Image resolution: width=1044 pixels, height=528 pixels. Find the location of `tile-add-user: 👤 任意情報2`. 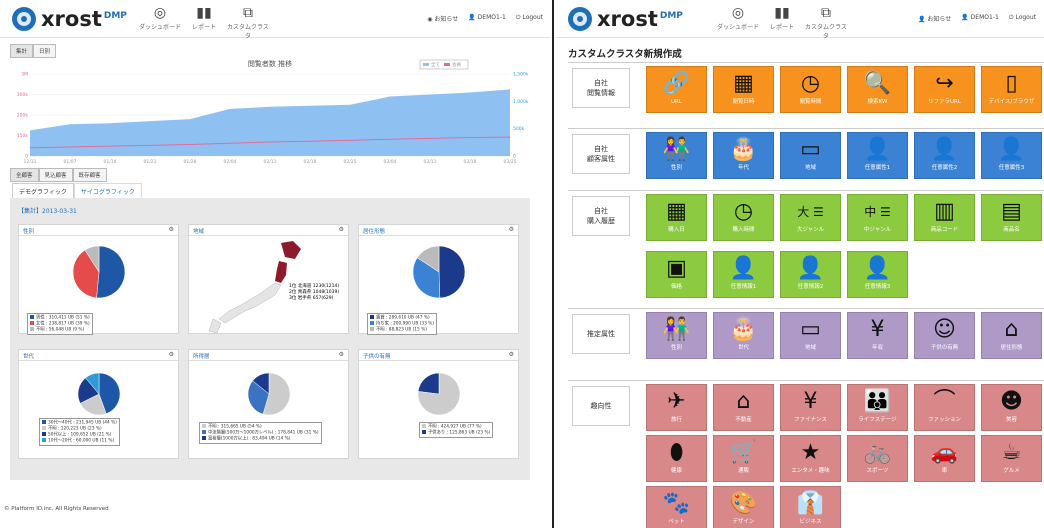

tile-add-user: 👤 任意情報2 is located at coordinates (810, 274).